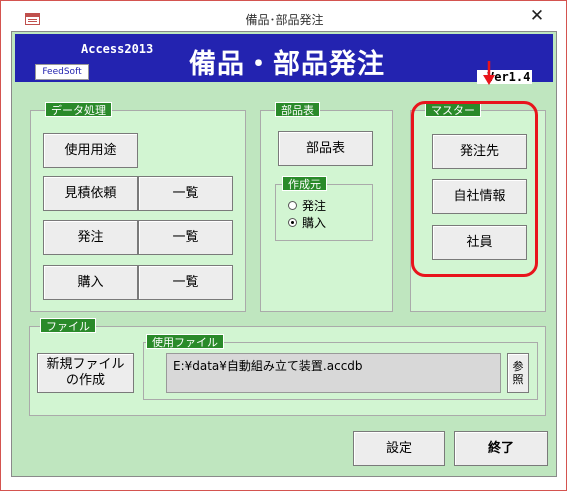 The height and width of the screenshot is (491, 567). I want to click on order-button: 発注, so click(90, 237).